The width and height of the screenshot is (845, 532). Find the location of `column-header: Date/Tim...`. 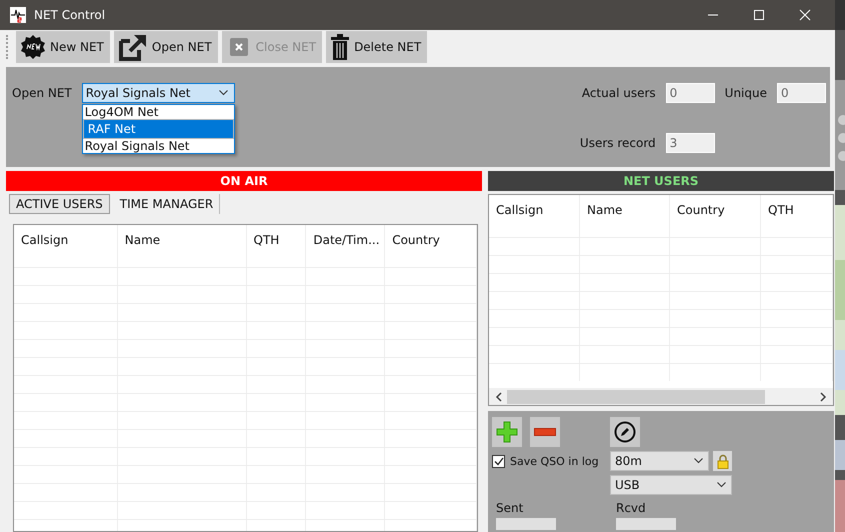

column-header: Date/Tim... is located at coordinates (346, 246).